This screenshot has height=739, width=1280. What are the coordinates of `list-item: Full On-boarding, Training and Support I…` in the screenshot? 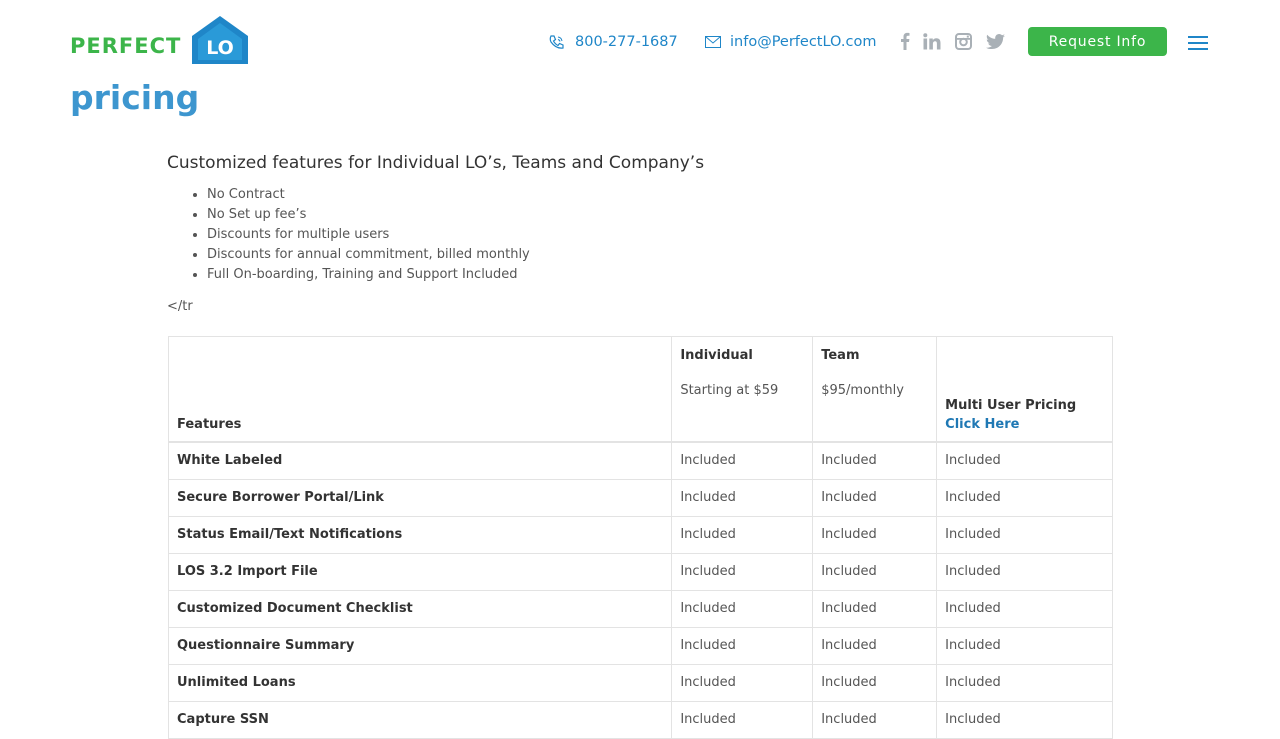 It's located at (368, 275).